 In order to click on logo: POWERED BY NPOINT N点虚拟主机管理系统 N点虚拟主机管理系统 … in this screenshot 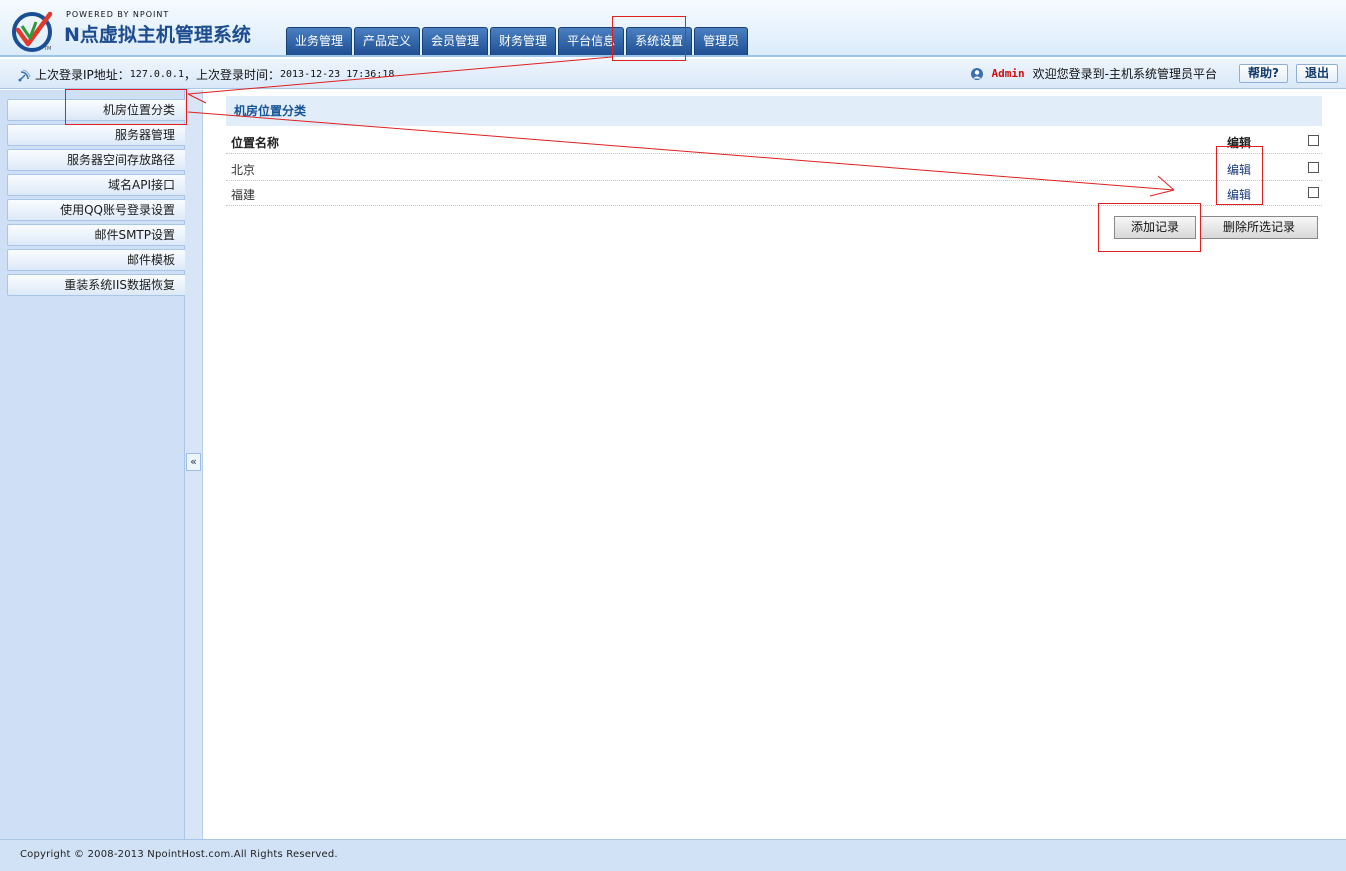, I will do `click(135, 30)`.